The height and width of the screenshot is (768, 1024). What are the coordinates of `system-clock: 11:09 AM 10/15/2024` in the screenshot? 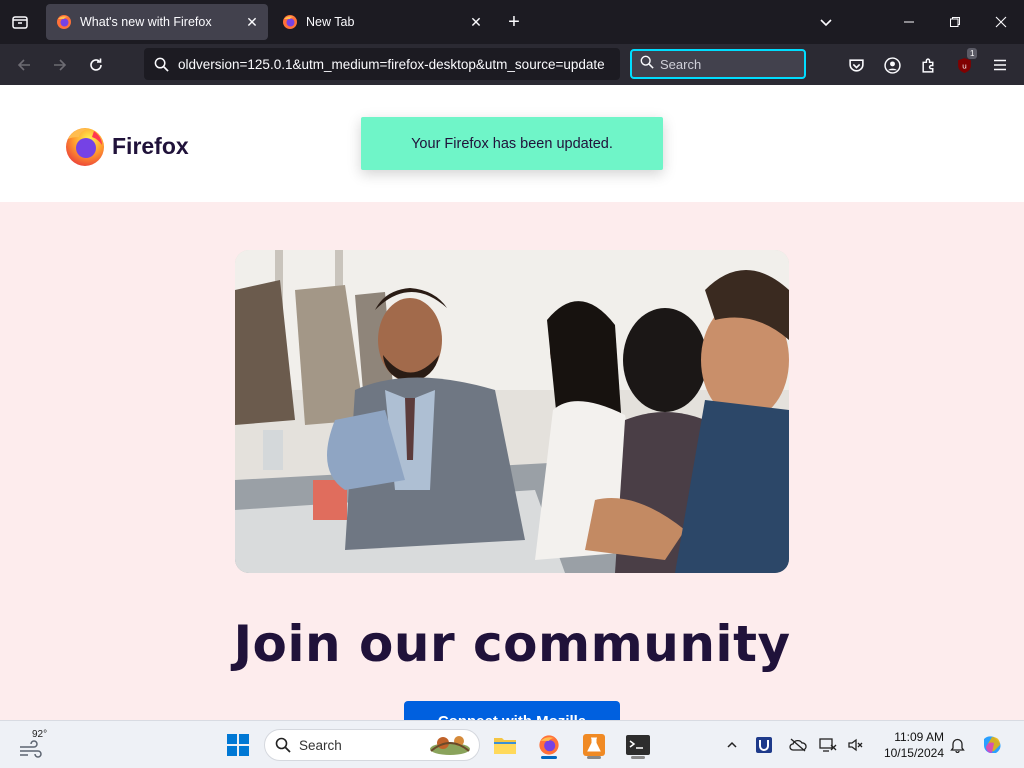 It's located at (910, 745).